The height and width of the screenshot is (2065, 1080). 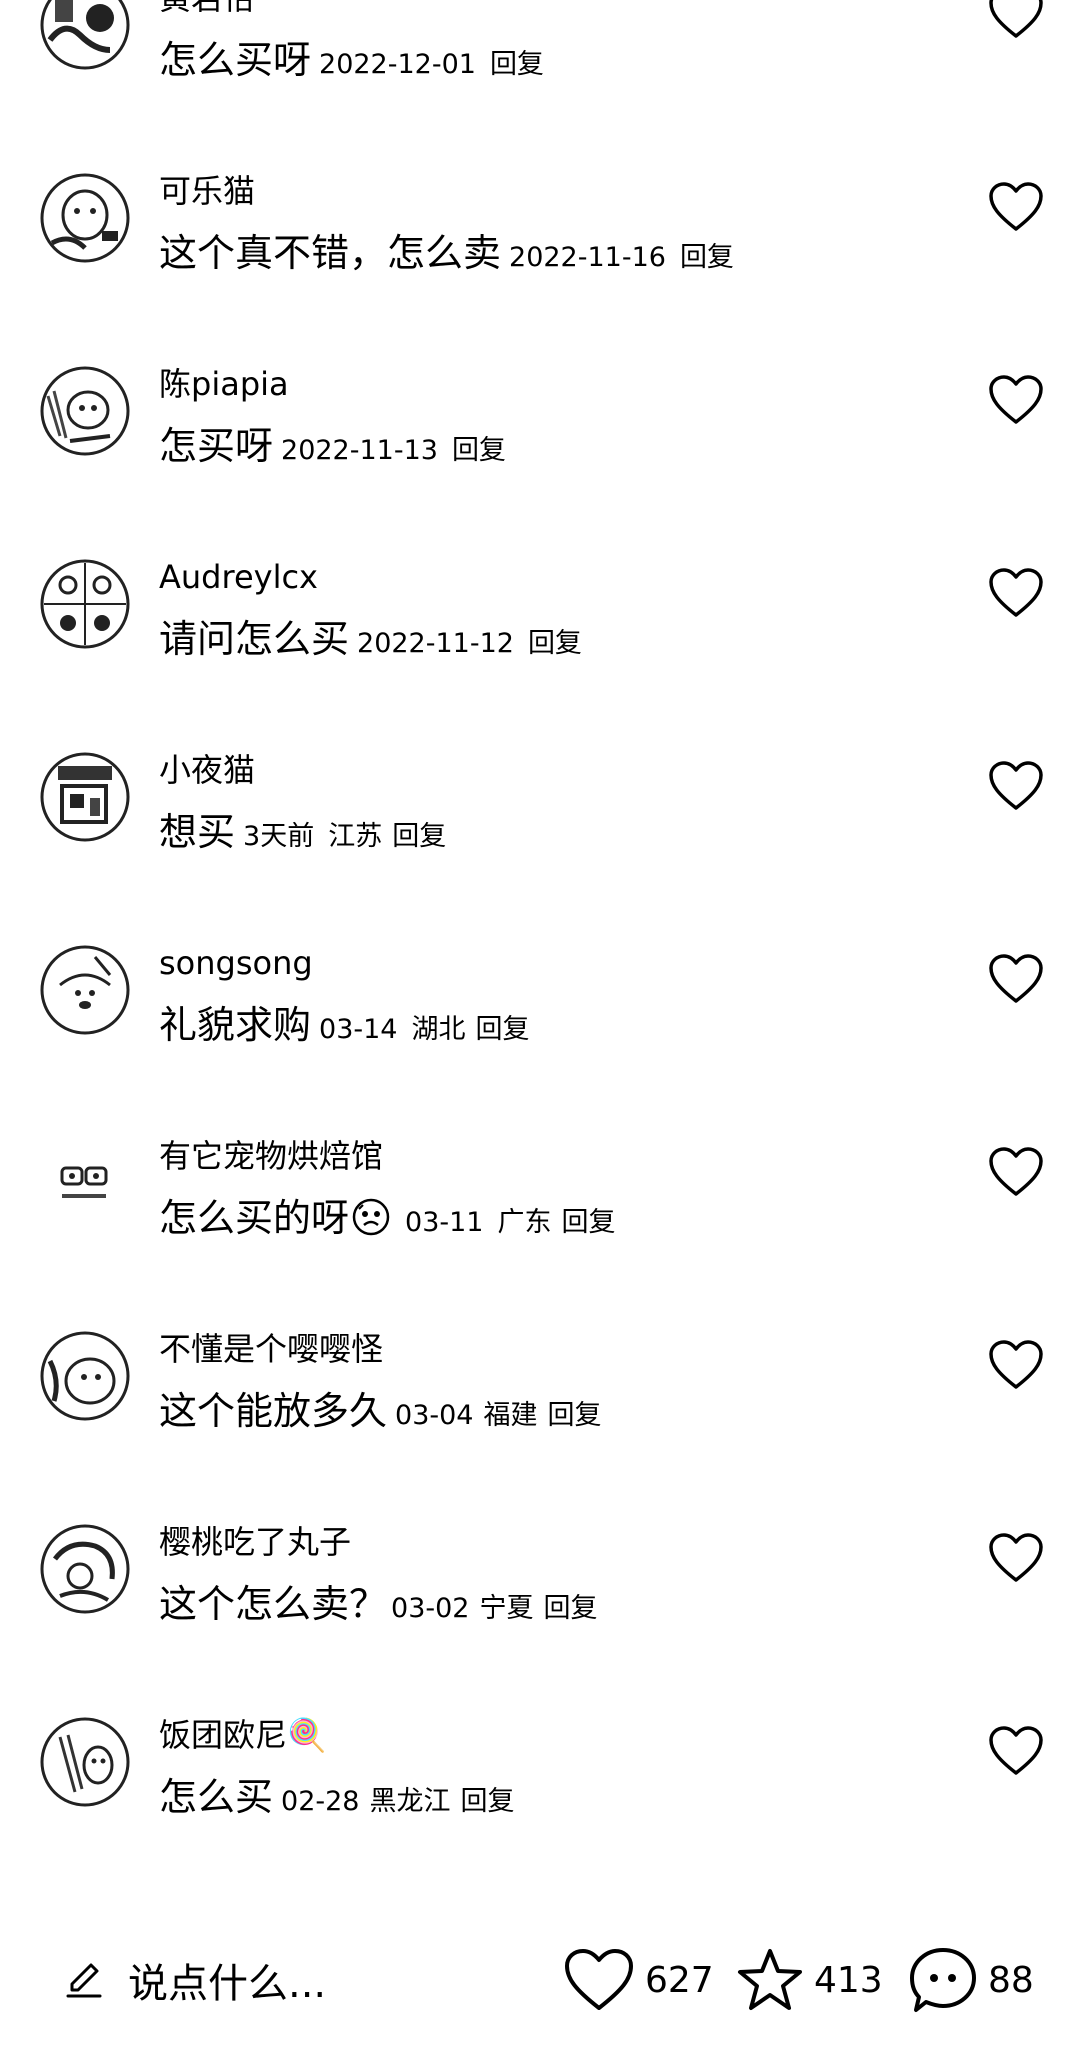 I want to click on comment-username: 陈piapia, so click(x=224, y=384).